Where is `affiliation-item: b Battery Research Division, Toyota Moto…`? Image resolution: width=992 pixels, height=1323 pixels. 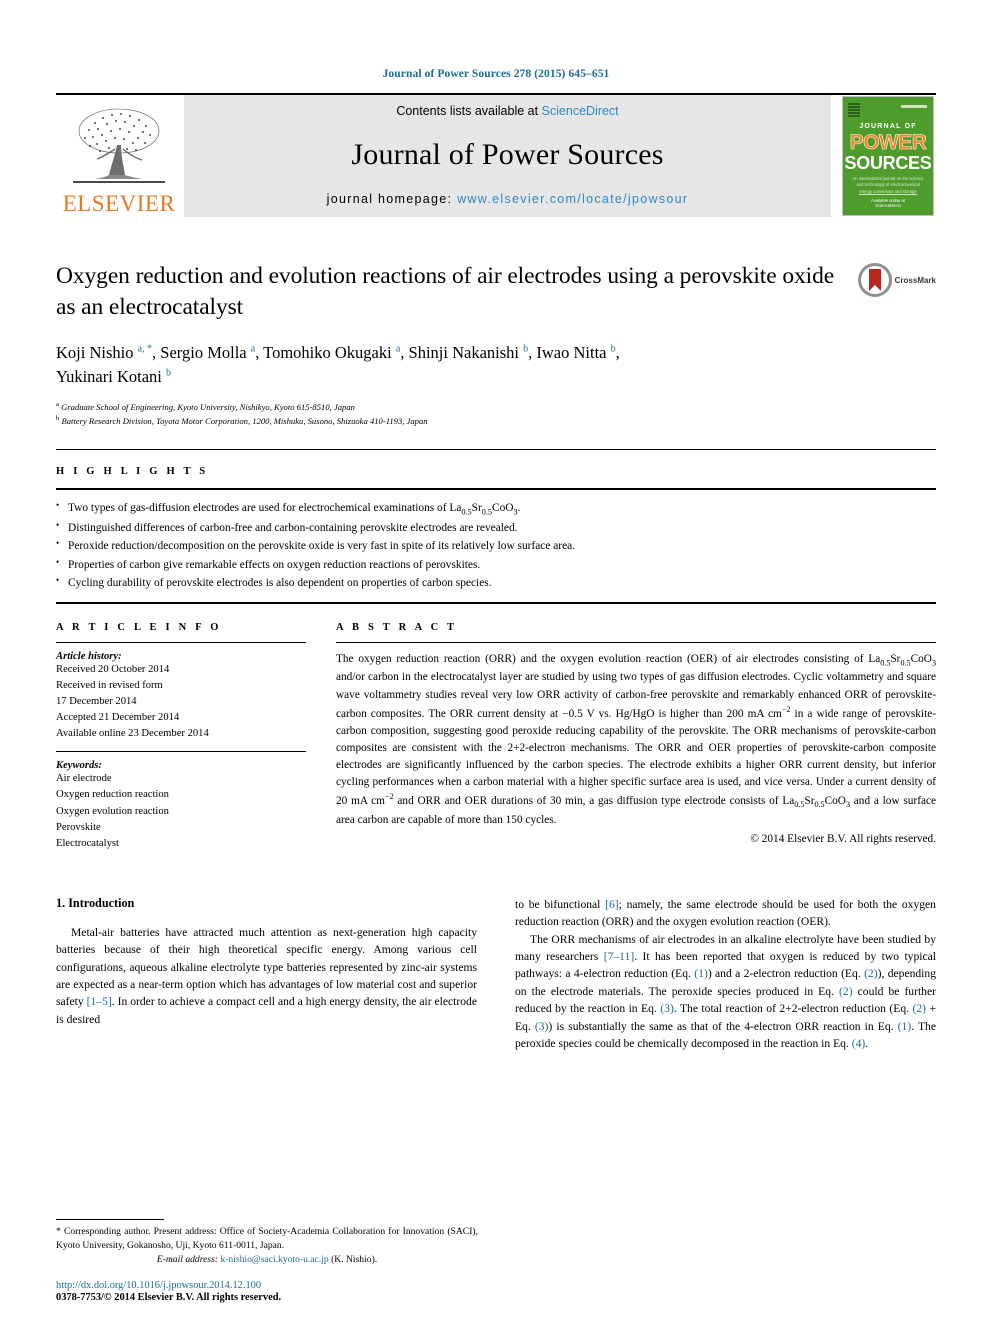
affiliation-item: b Battery Research Division, Toyota Moto… is located at coordinates (446, 421).